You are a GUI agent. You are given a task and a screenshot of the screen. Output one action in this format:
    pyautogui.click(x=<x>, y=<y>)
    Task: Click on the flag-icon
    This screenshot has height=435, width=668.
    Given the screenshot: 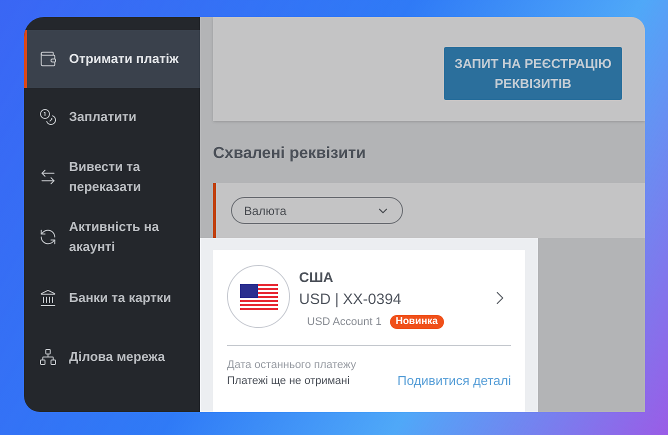 What is the action you would take?
    pyautogui.click(x=259, y=297)
    